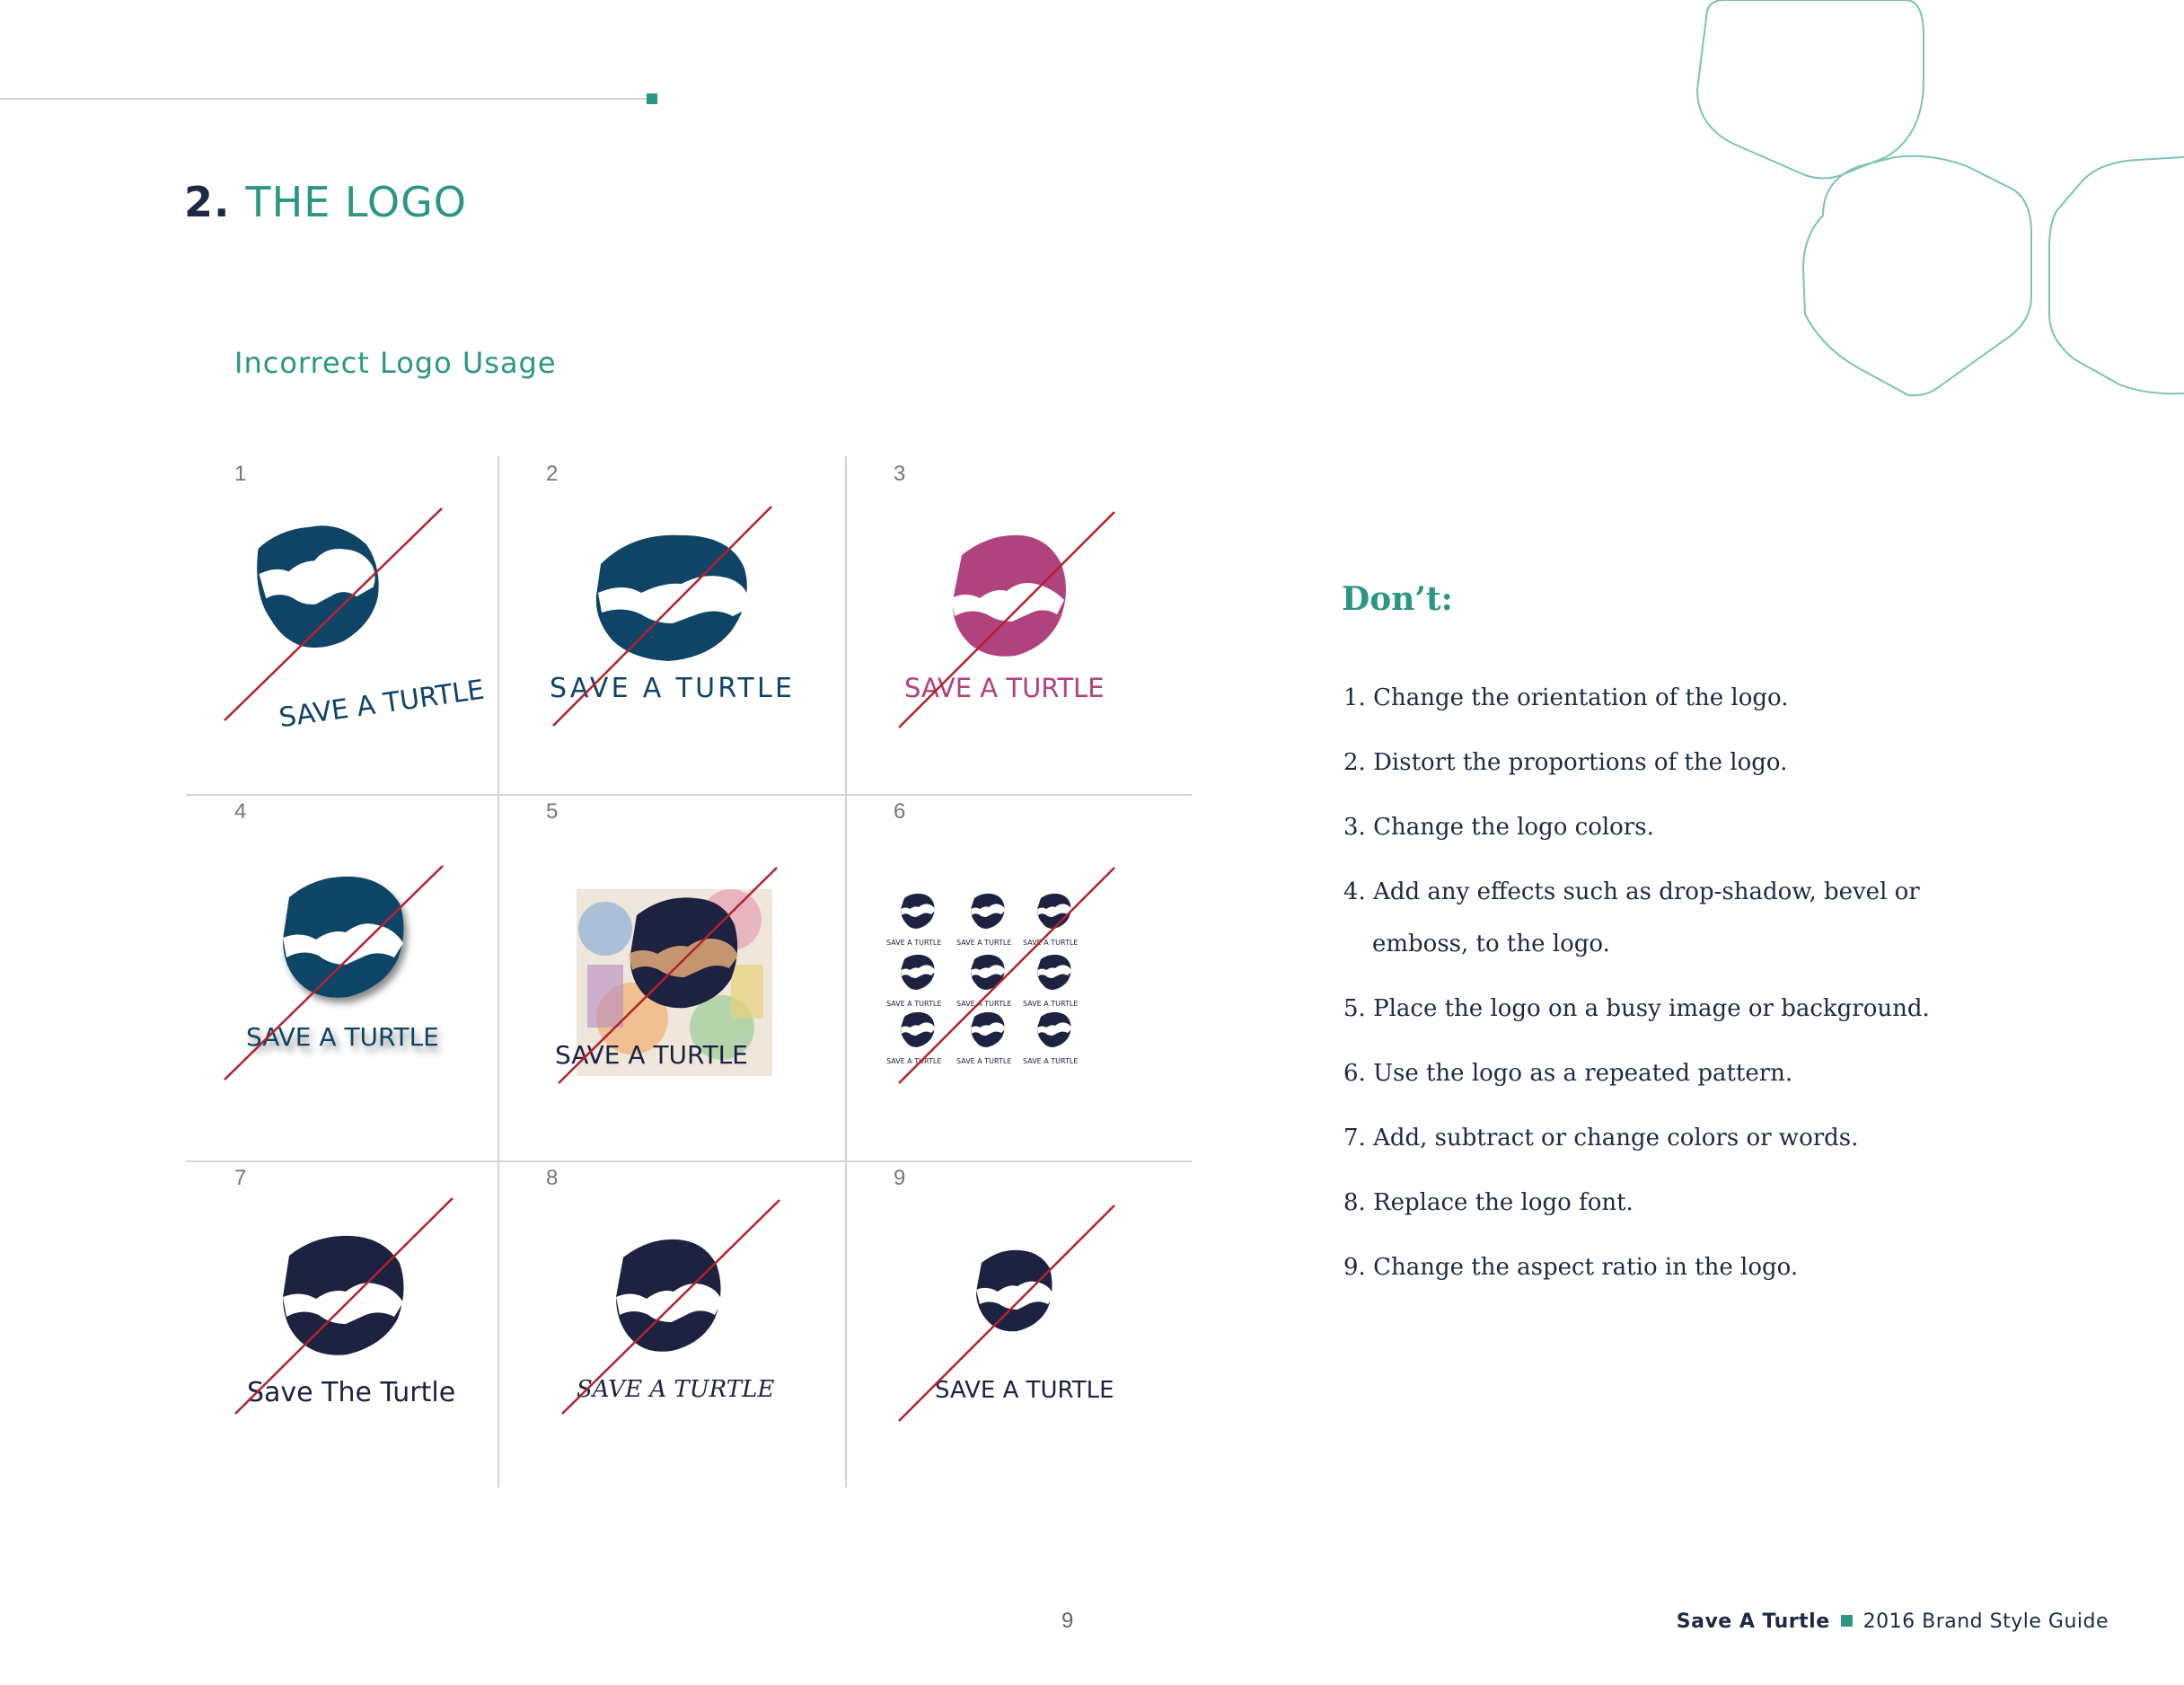 This screenshot has height=1685, width=2184. What do you see at coordinates (1488, 1202) in the screenshot?
I see `rule-item: 8. Replace the logo font.` at bounding box center [1488, 1202].